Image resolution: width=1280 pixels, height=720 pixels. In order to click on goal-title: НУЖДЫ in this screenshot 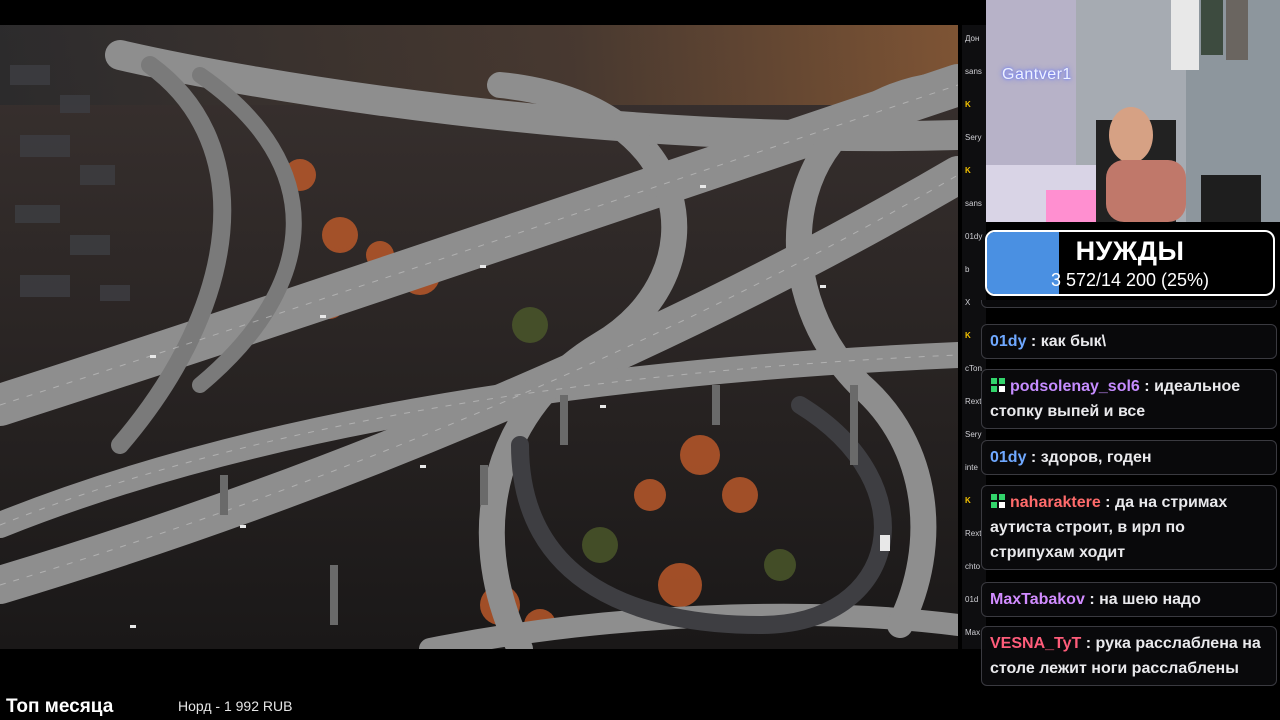, I will do `click(1130, 251)`.